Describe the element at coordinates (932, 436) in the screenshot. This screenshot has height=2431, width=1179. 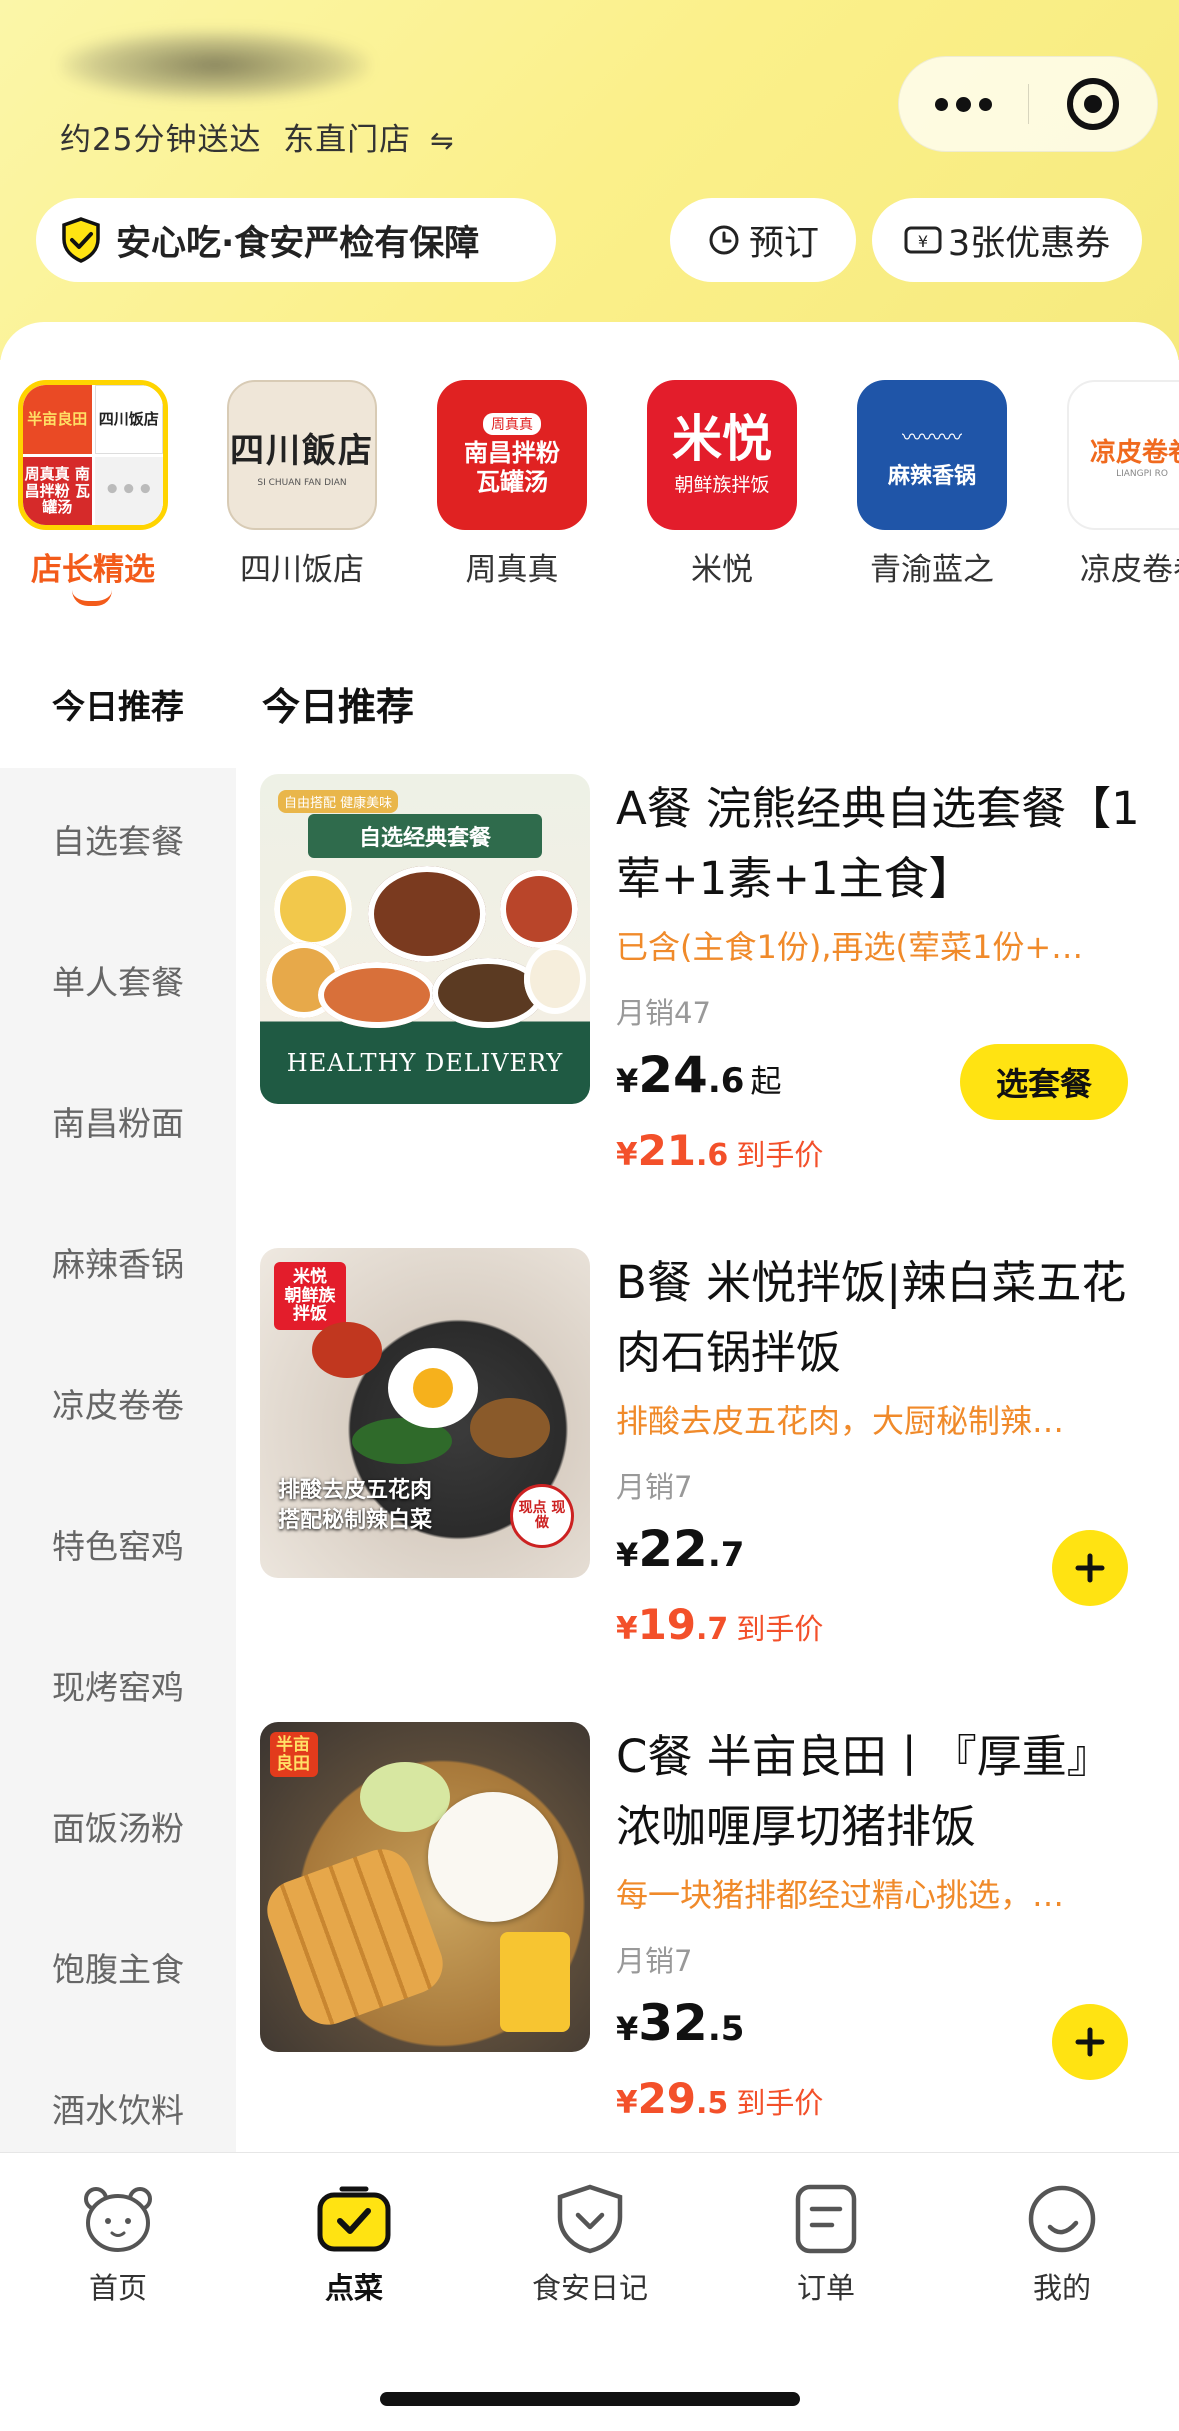
I see `wave-icon: 〰︎〰︎〰︎` at that location.